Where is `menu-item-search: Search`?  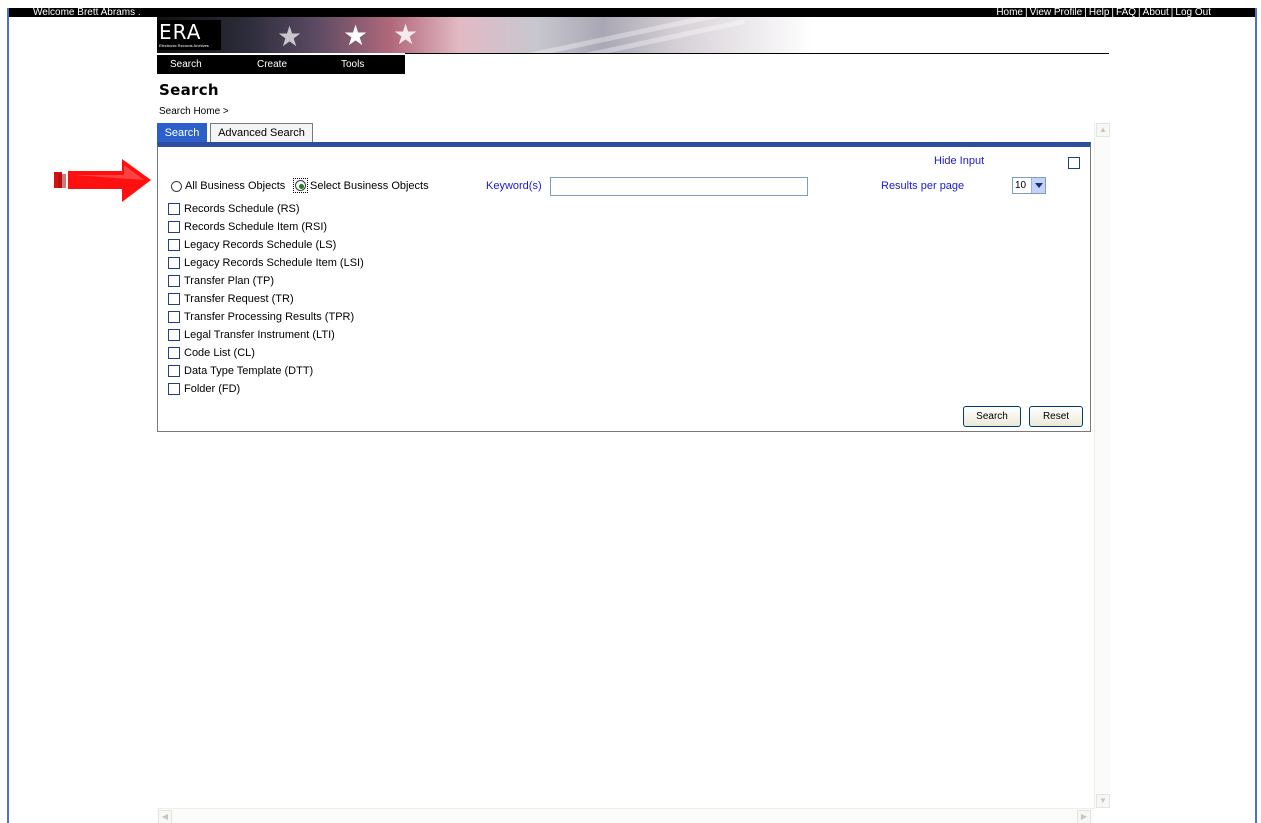
menu-item-search: Search is located at coordinates (186, 64).